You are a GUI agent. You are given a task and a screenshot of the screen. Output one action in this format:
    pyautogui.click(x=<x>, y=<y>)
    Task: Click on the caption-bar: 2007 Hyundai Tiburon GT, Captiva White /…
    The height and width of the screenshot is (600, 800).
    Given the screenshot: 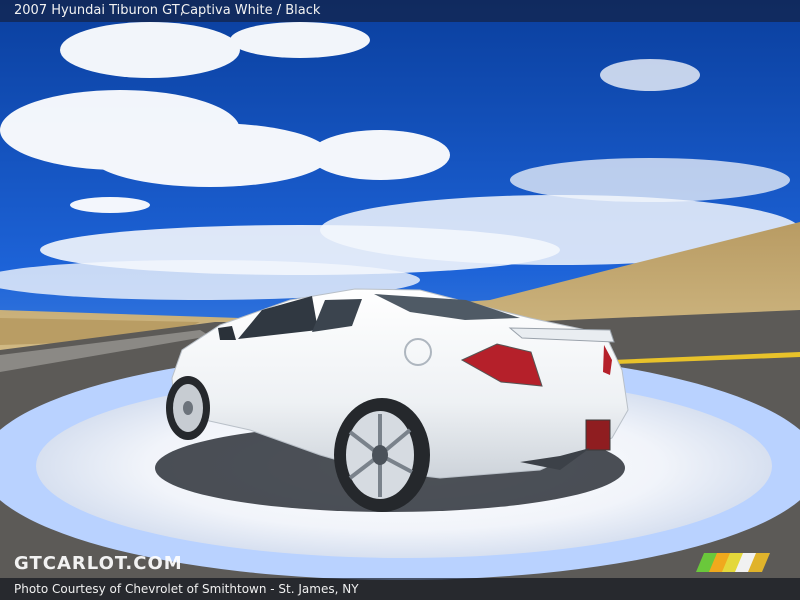 What is the action you would take?
    pyautogui.click(x=400, y=11)
    